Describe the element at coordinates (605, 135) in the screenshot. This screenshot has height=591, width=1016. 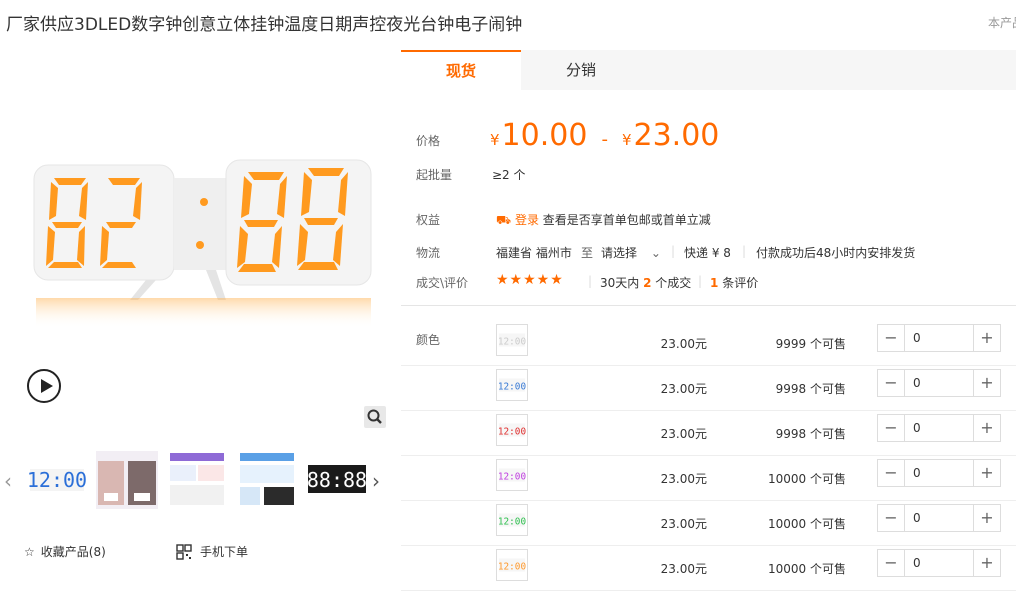
I see `price-range: ¥ 10.00 - ¥ 23.00` at that location.